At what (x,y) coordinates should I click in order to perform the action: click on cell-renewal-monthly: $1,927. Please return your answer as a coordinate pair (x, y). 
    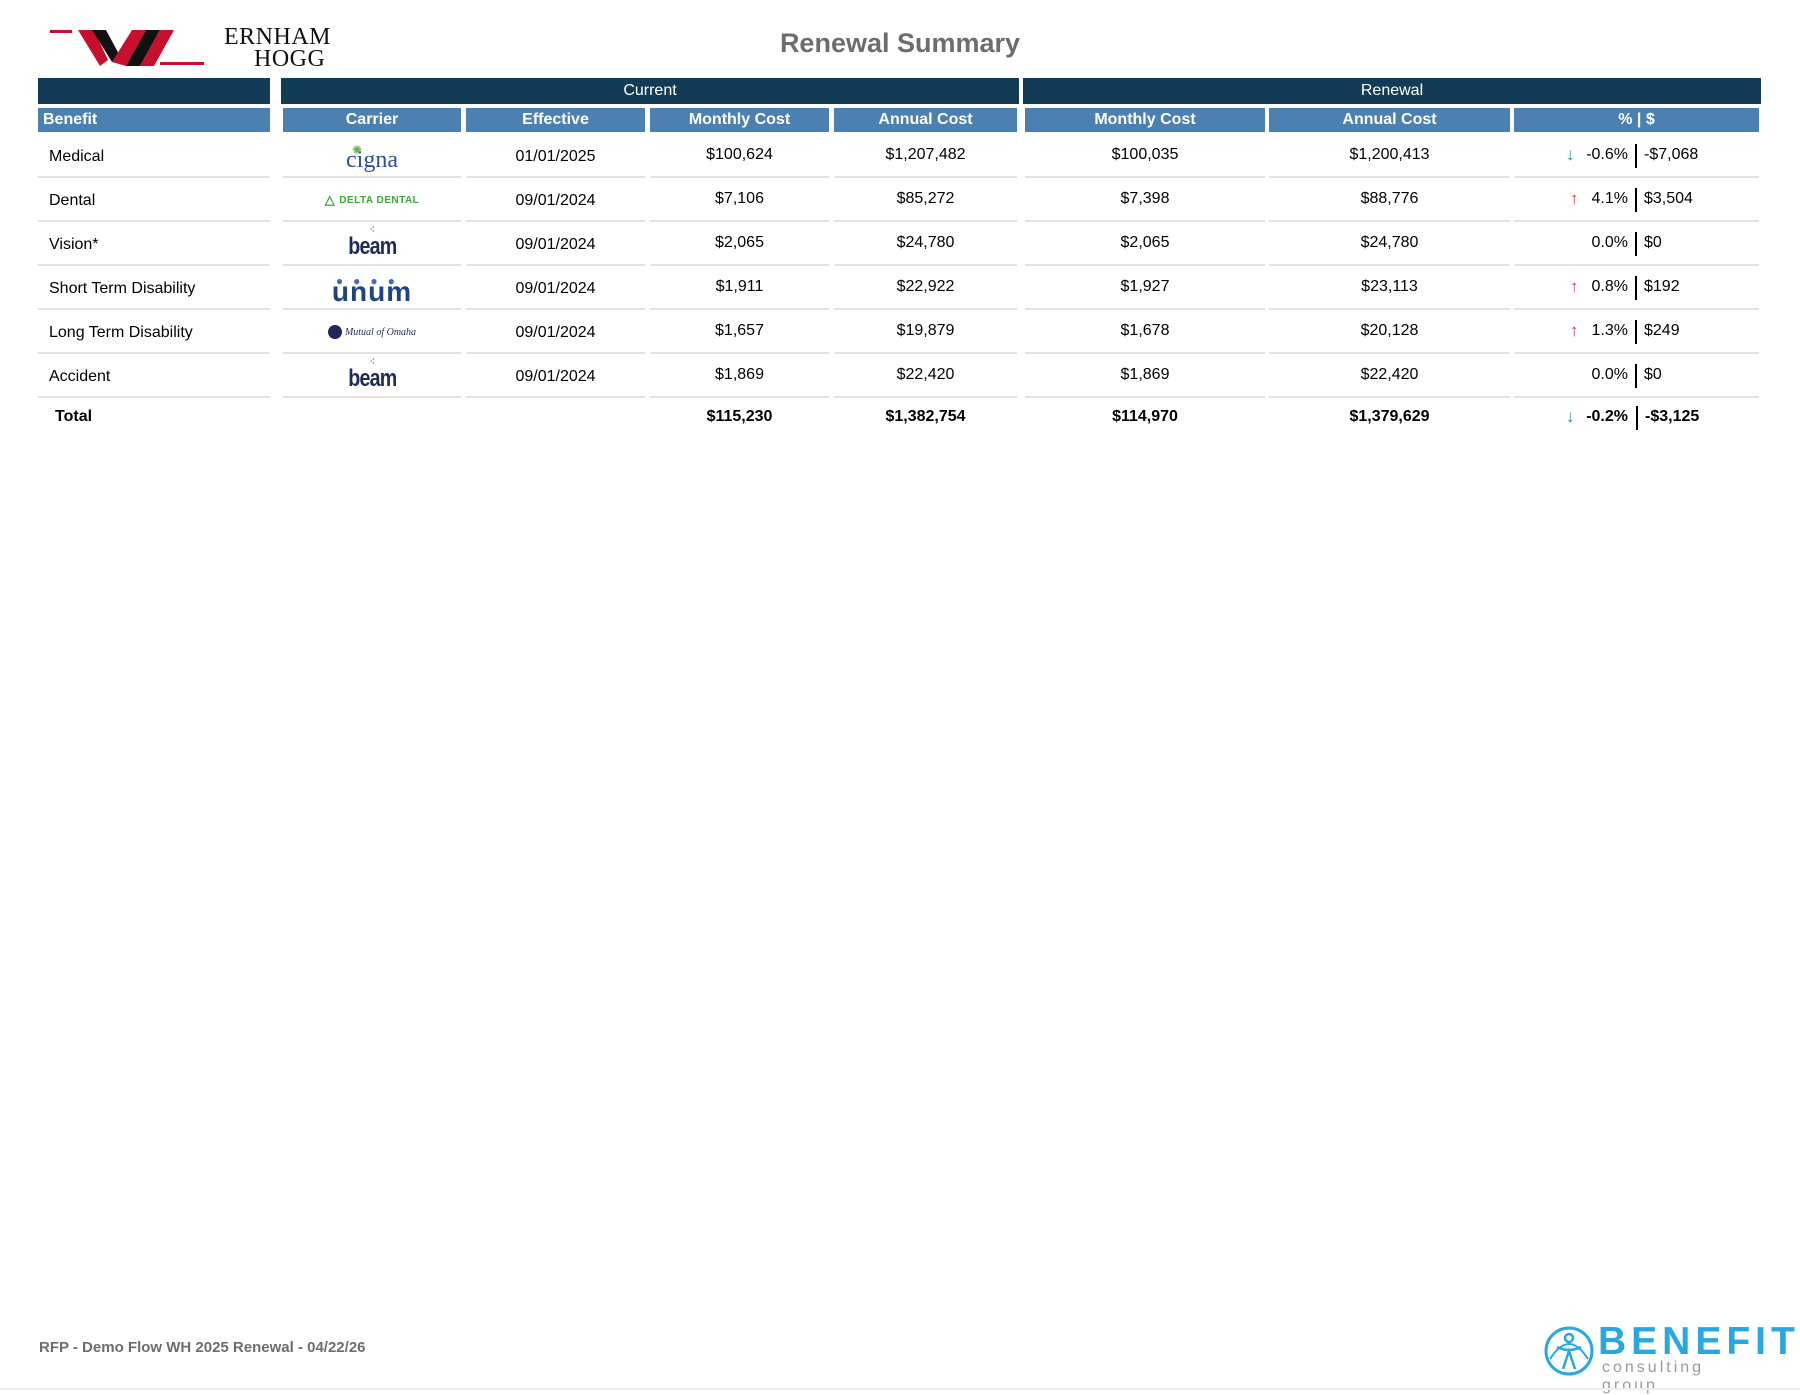
    Looking at the image, I should click on (1145, 288).